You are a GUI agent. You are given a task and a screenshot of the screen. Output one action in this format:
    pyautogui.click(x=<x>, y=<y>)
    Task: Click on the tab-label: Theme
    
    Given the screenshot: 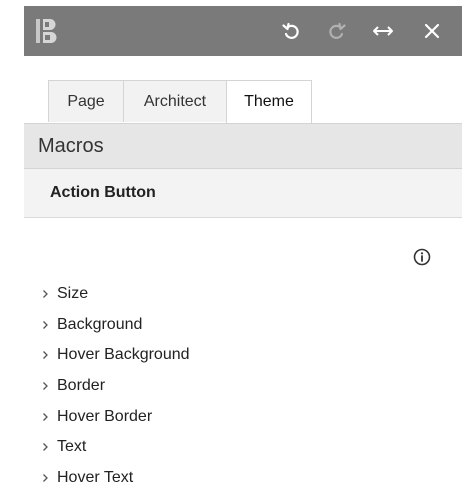 What is the action you would take?
    pyautogui.click(x=269, y=101)
    